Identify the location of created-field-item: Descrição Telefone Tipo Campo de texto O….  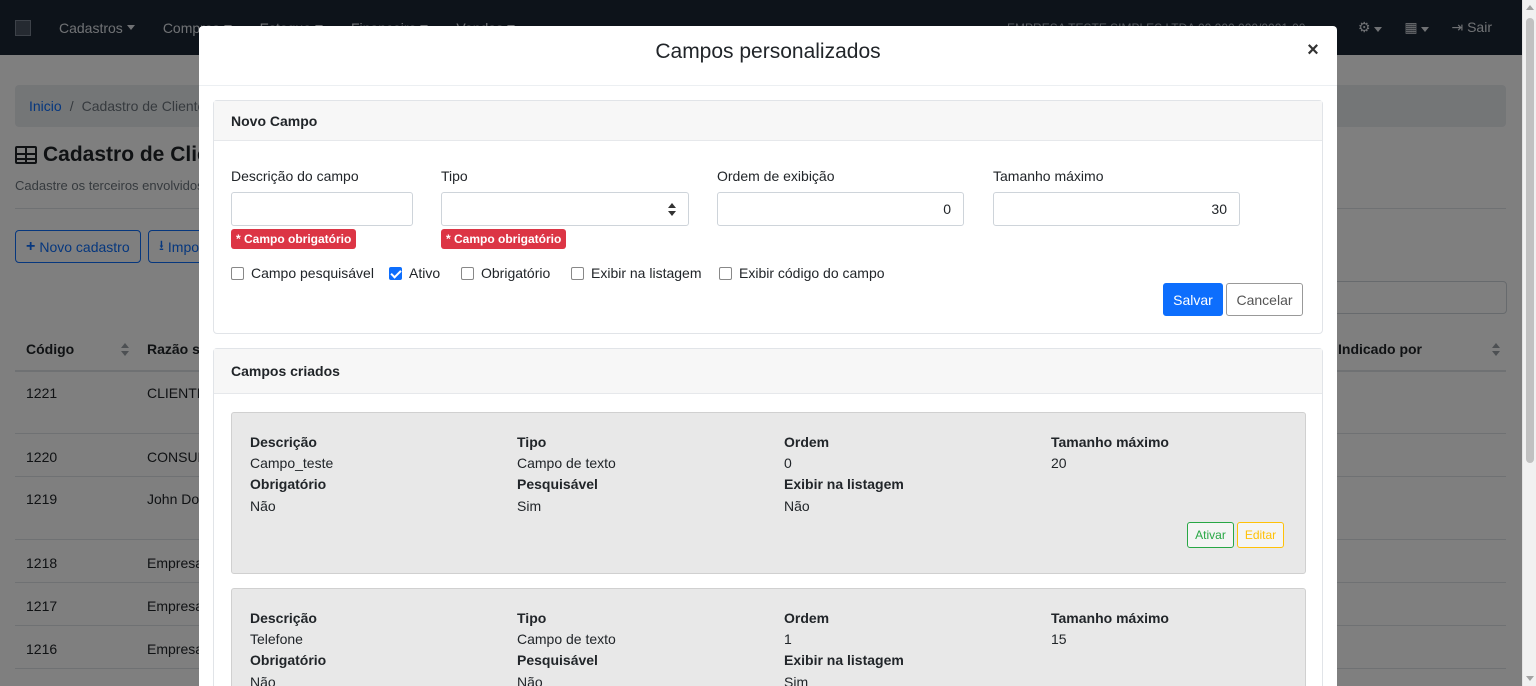
(768, 637).